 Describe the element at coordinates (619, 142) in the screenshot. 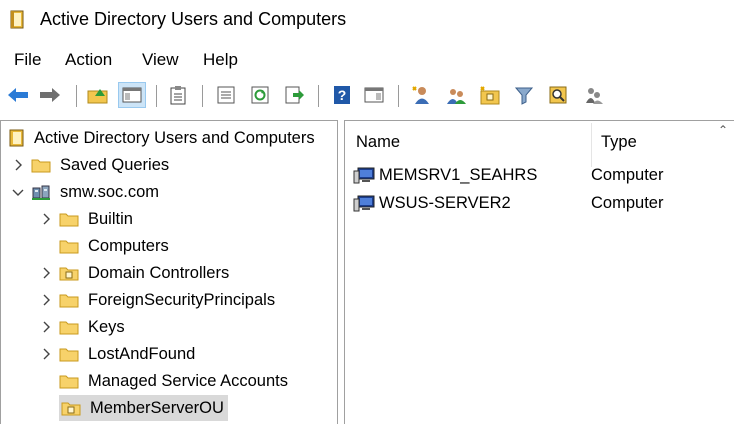

I see `column-header-type: Type` at that location.